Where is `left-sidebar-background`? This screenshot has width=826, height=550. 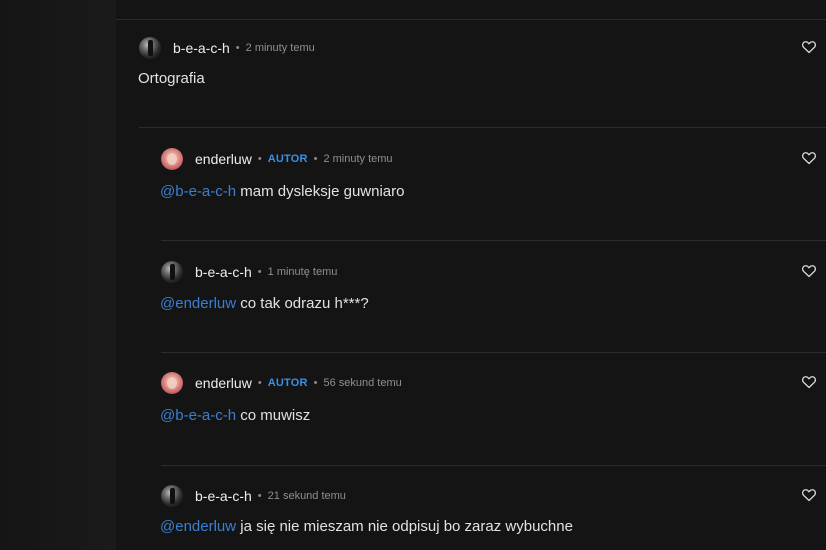
left-sidebar-background is located at coordinates (58, 275).